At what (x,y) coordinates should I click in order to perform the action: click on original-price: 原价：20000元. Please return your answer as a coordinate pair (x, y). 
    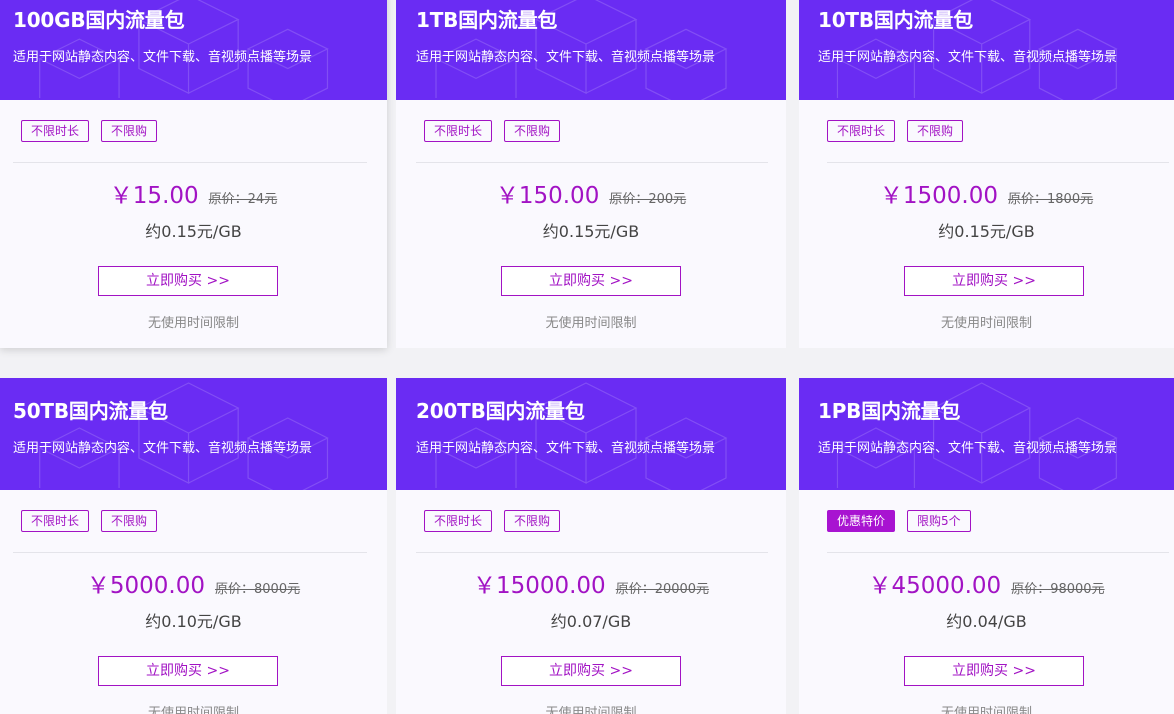
    Looking at the image, I should click on (662, 589).